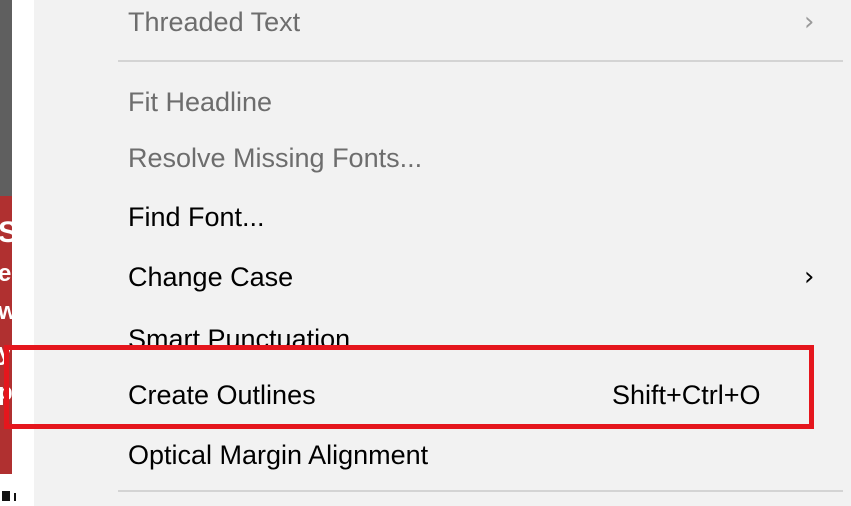 The height and width of the screenshot is (506, 851). Describe the element at coordinates (8, 311) in the screenshot. I see `background-text-char: w` at that location.